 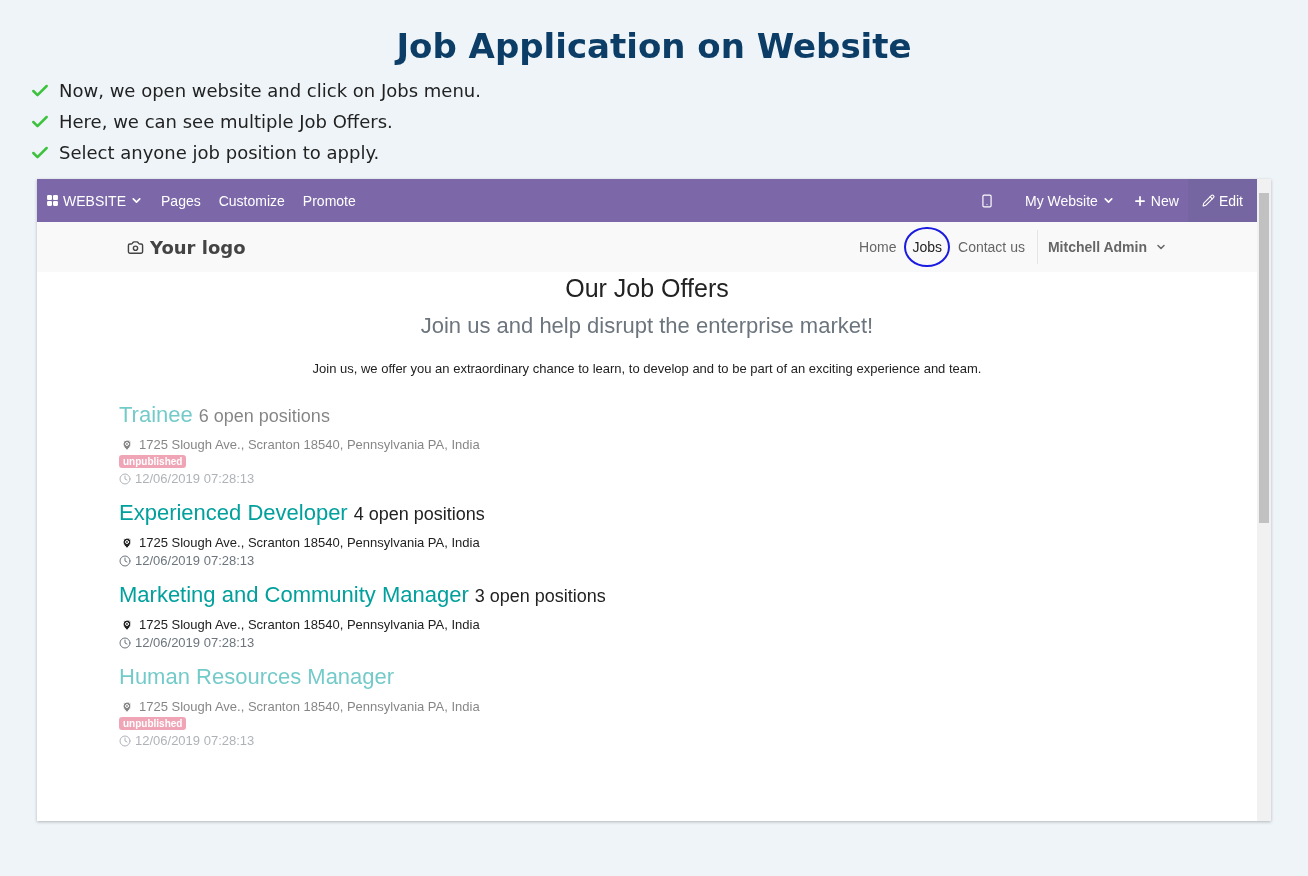 I want to click on page-title: Job Application on Website, so click(x=653, y=46).